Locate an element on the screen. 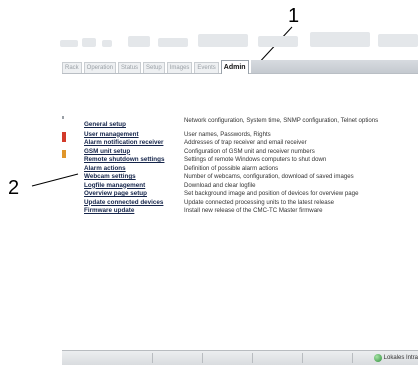 The height and width of the screenshot is (365, 418). tab-setup: Setup is located at coordinates (154, 68).